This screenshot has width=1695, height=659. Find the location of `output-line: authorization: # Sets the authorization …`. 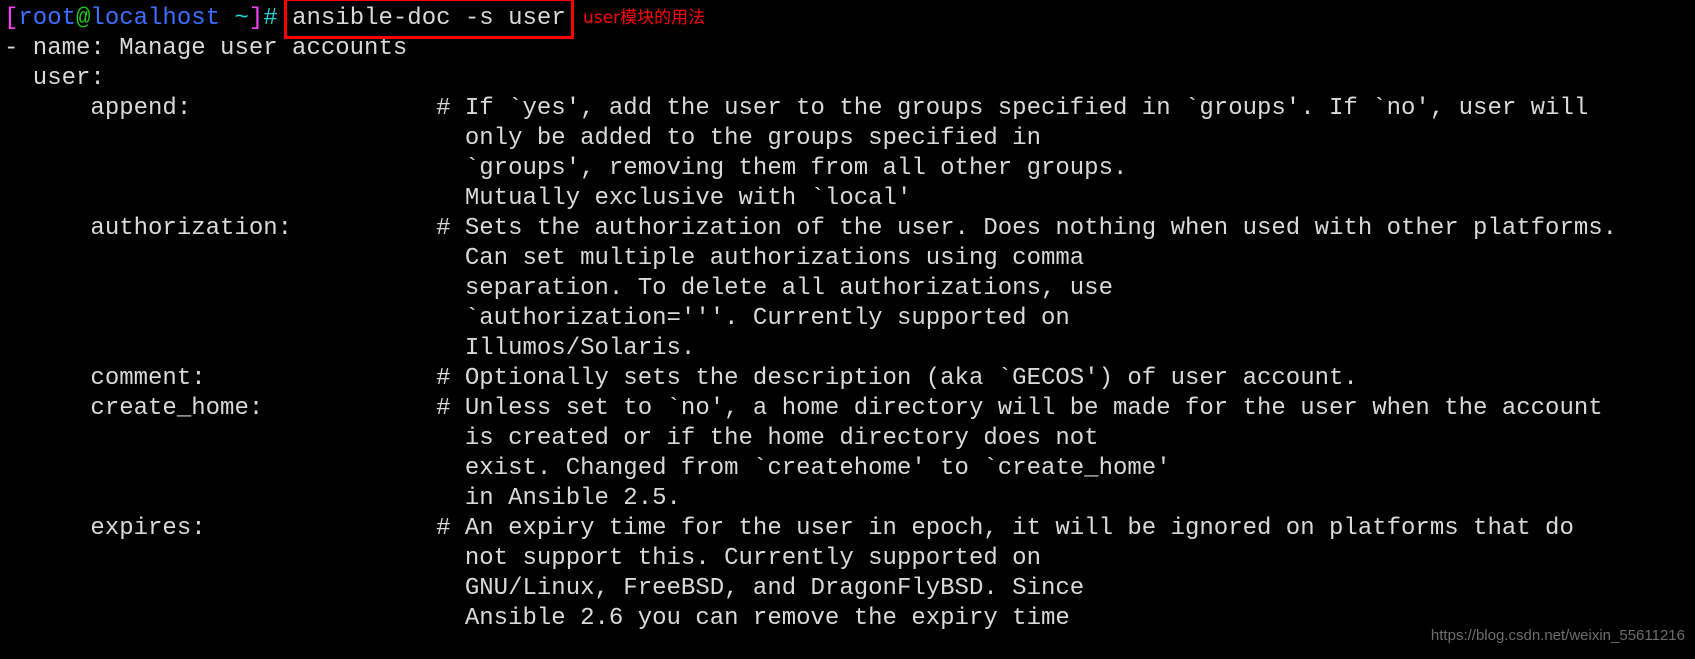

output-line: authorization: # Sets the authorization … is located at coordinates (811, 228).